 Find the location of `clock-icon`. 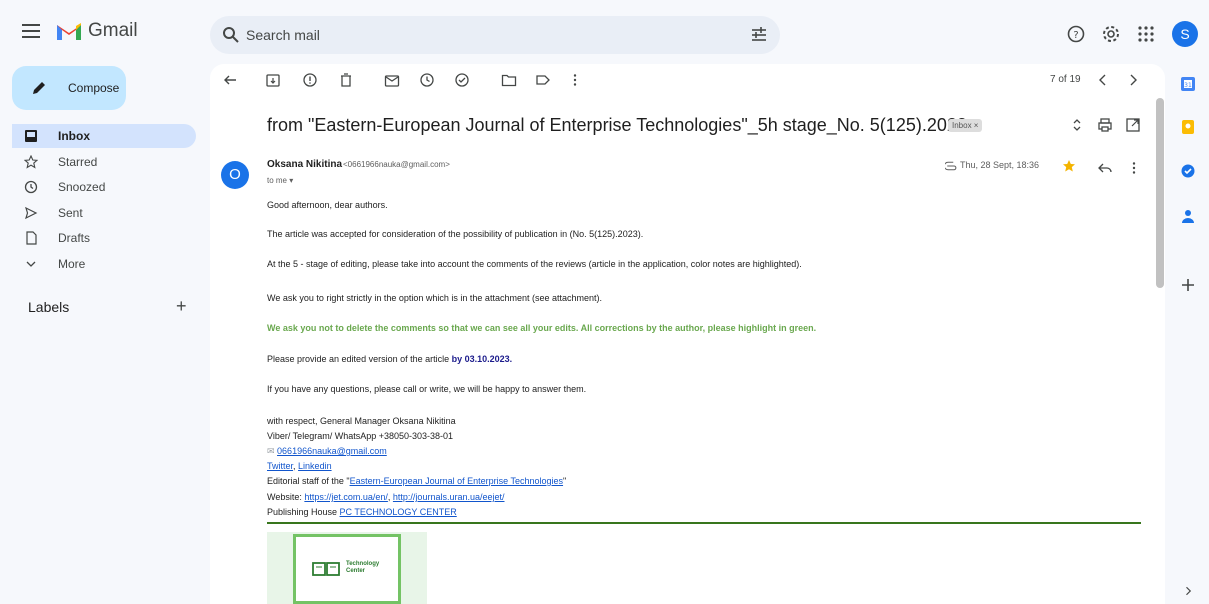

clock-icon is located at coordinates (31, 187).